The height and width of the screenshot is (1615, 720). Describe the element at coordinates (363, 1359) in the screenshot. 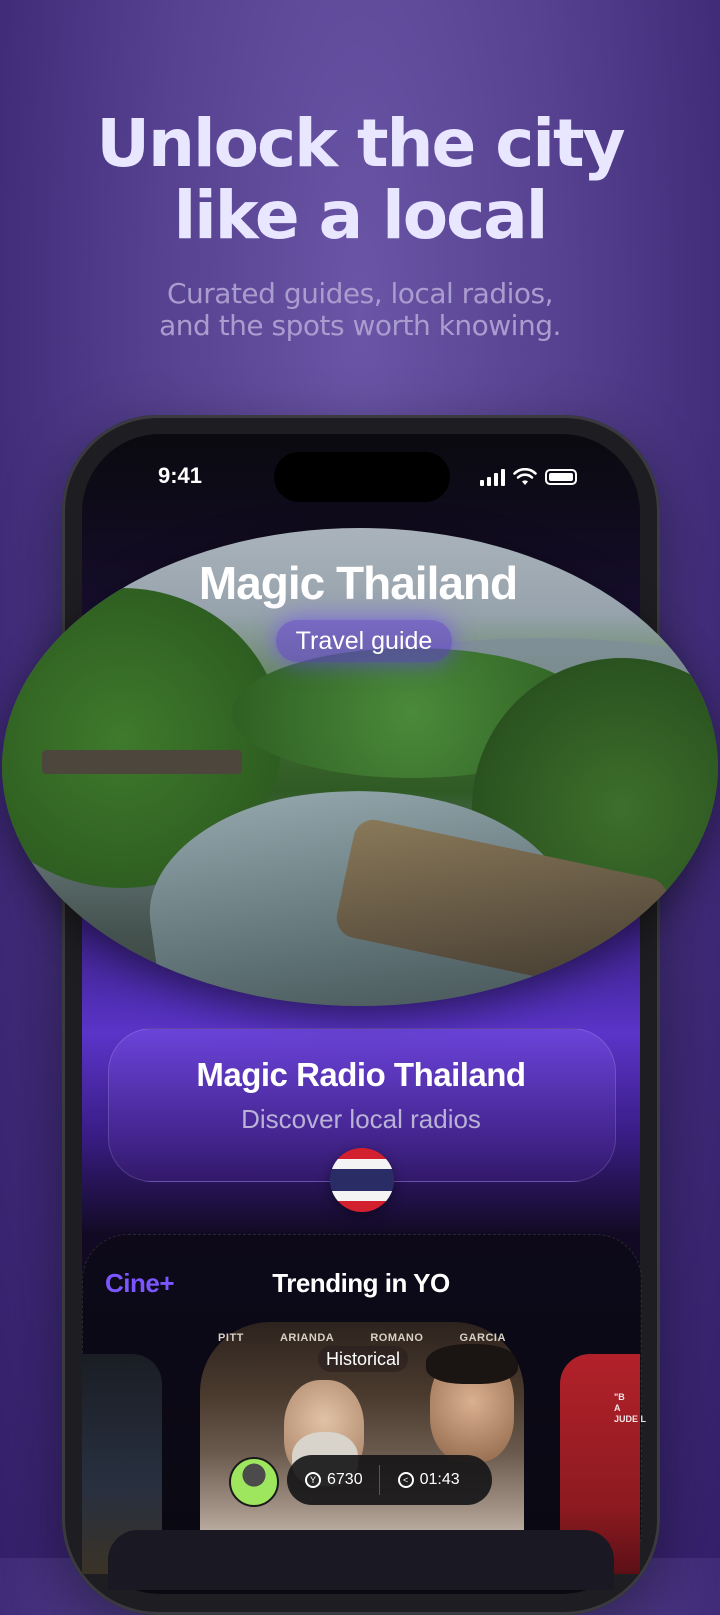

I see `genre-badge: Historical` at that location.